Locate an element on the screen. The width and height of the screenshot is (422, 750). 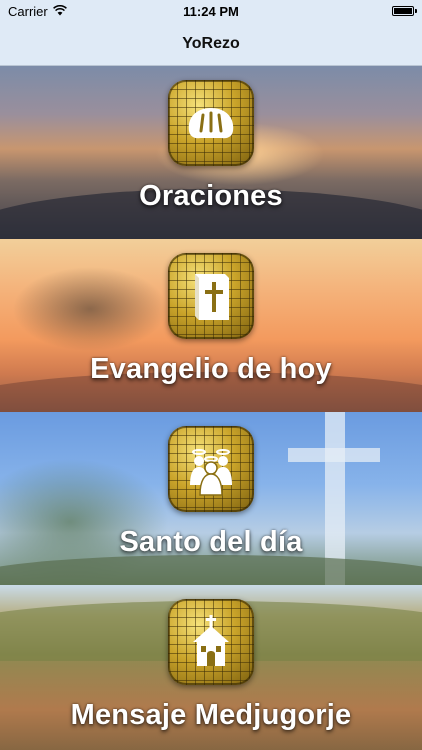
nav-title: YoRezo is located at coordinates (211, 43).